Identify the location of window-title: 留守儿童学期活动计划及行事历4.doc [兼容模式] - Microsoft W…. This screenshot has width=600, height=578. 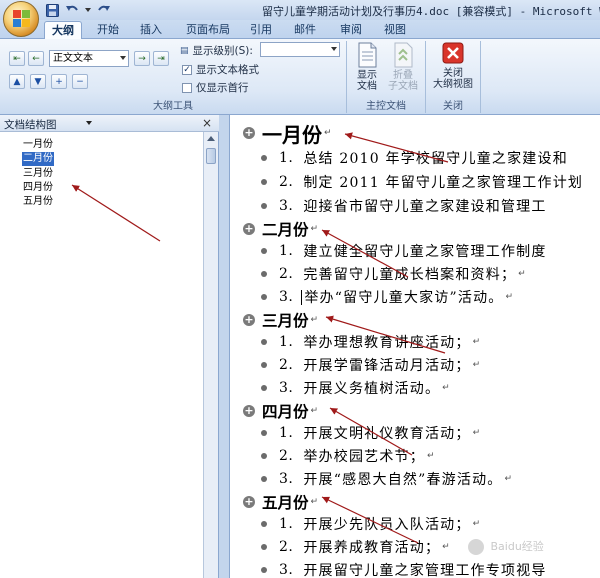
(431, 11).